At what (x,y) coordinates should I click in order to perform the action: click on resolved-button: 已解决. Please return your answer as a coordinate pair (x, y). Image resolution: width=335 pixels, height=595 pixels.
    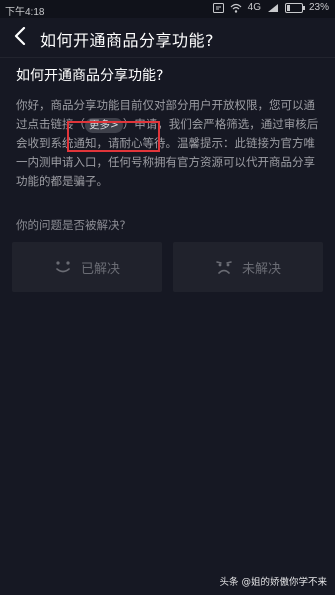
    Looking at the image, I should click on (87, 267).